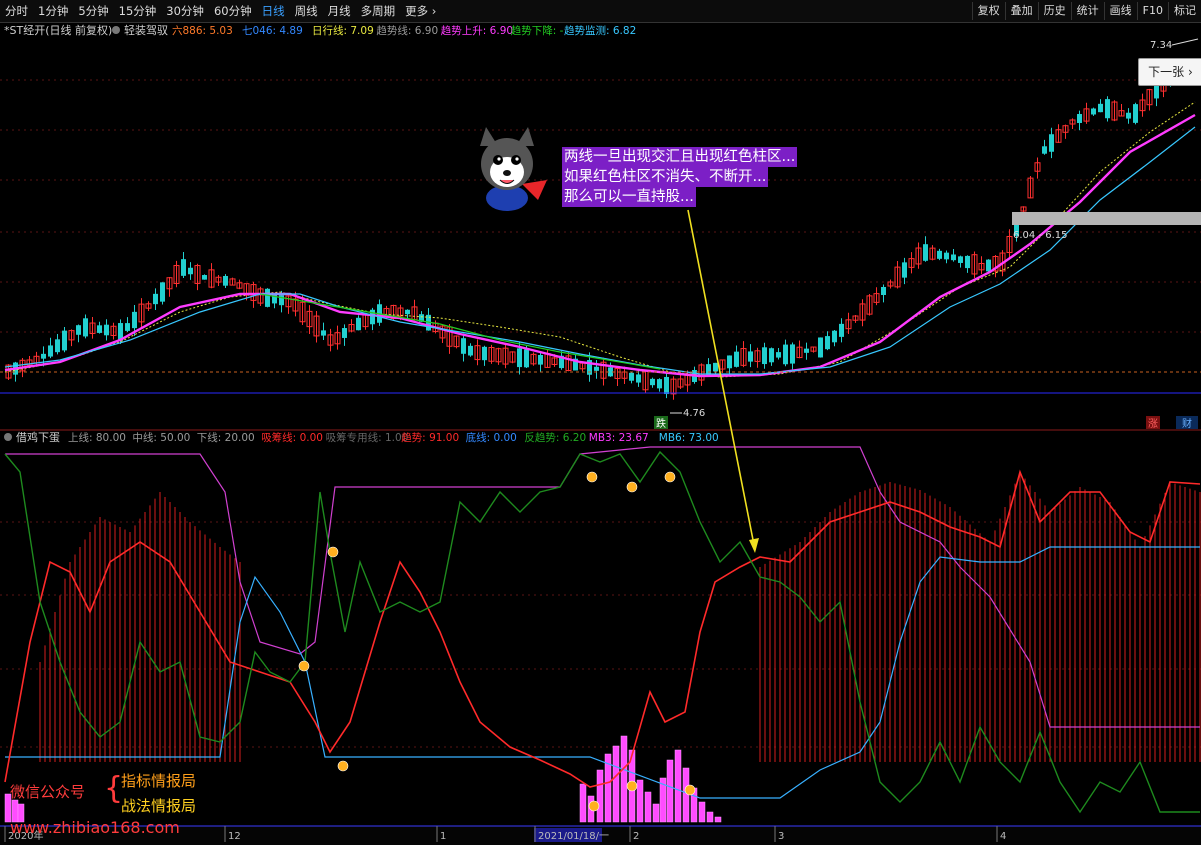 The image size is (1201, 845). I want to click on right-tools: 复权 叠加 历史 统计 画线 F10 标记, so click(1086, 11).